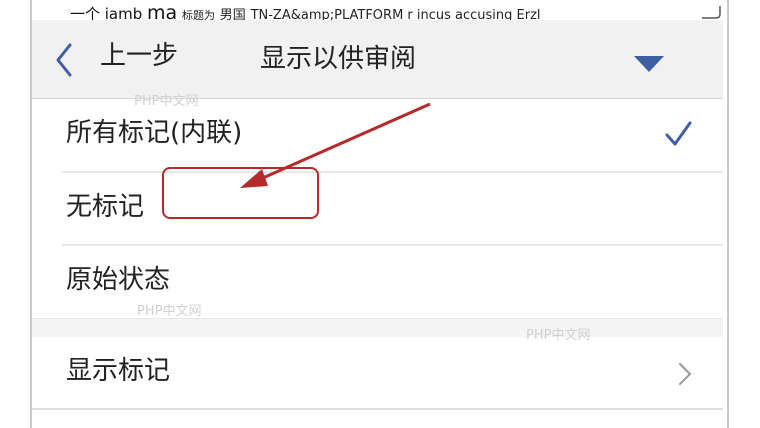  I want to click on back-chevron-icon, so click(64, 60).